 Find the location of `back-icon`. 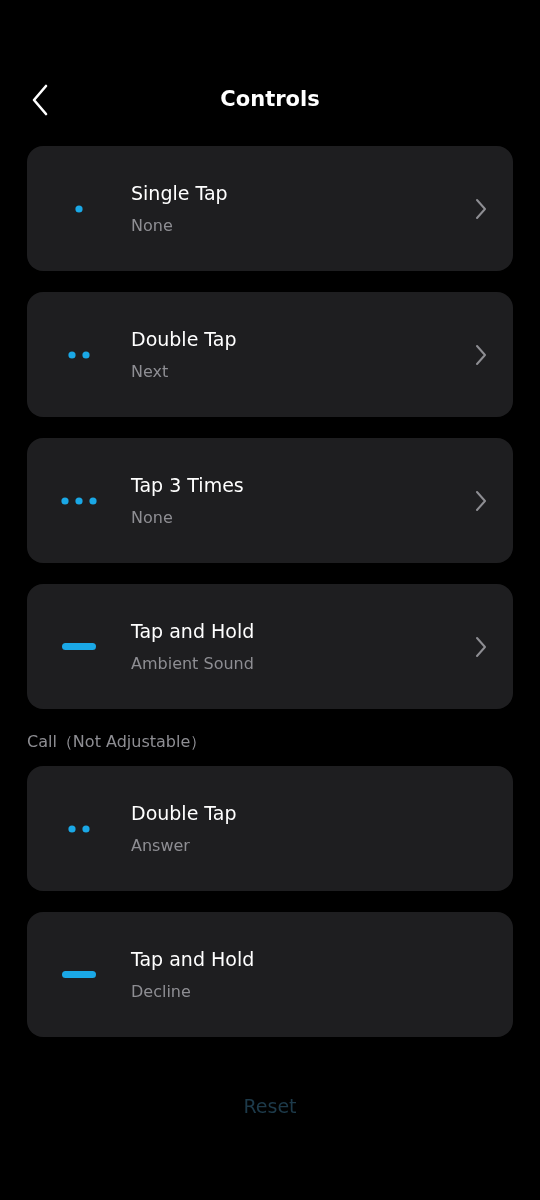

back-icon is located at coordinates (40, 100).